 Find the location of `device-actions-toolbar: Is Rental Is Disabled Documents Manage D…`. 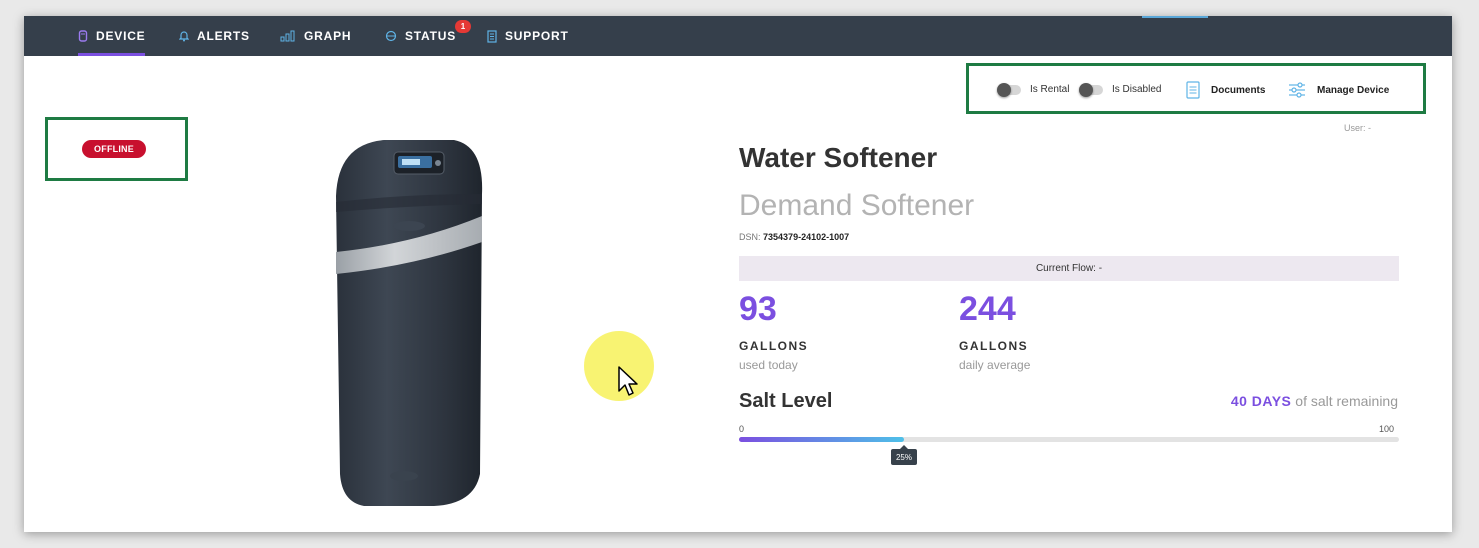

device-actions-toolbar: Is Rental Is Disabled Documents Manage D… is located at coordinates (1196, 88).